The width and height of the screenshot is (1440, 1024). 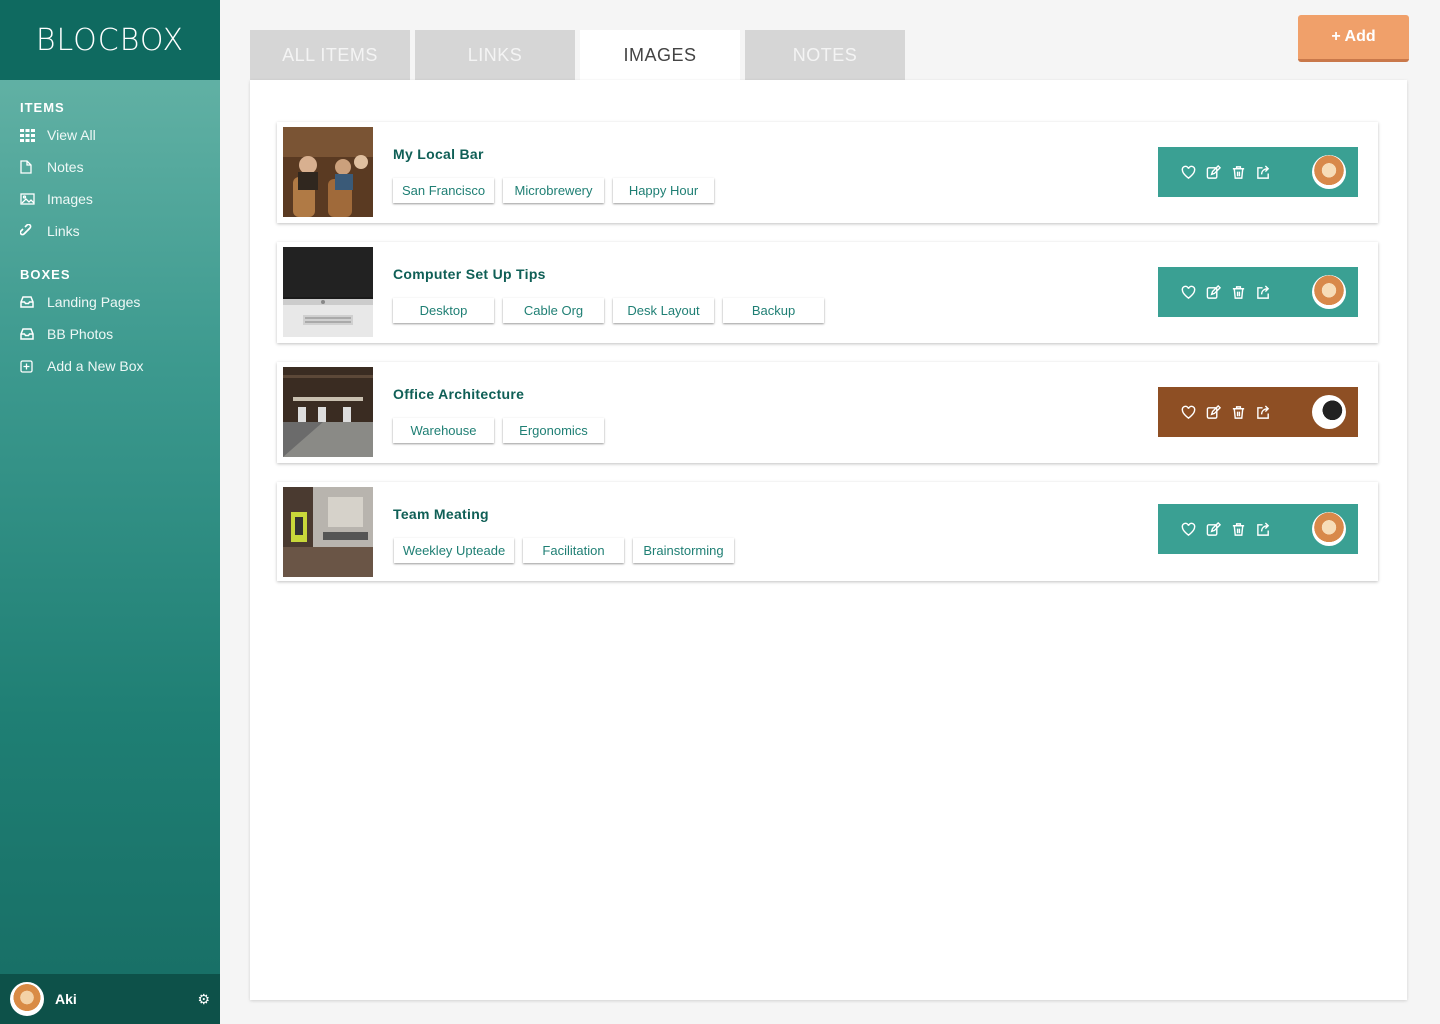 I want to click on sidebar-item-images: Images, so click(x=110, y=199).